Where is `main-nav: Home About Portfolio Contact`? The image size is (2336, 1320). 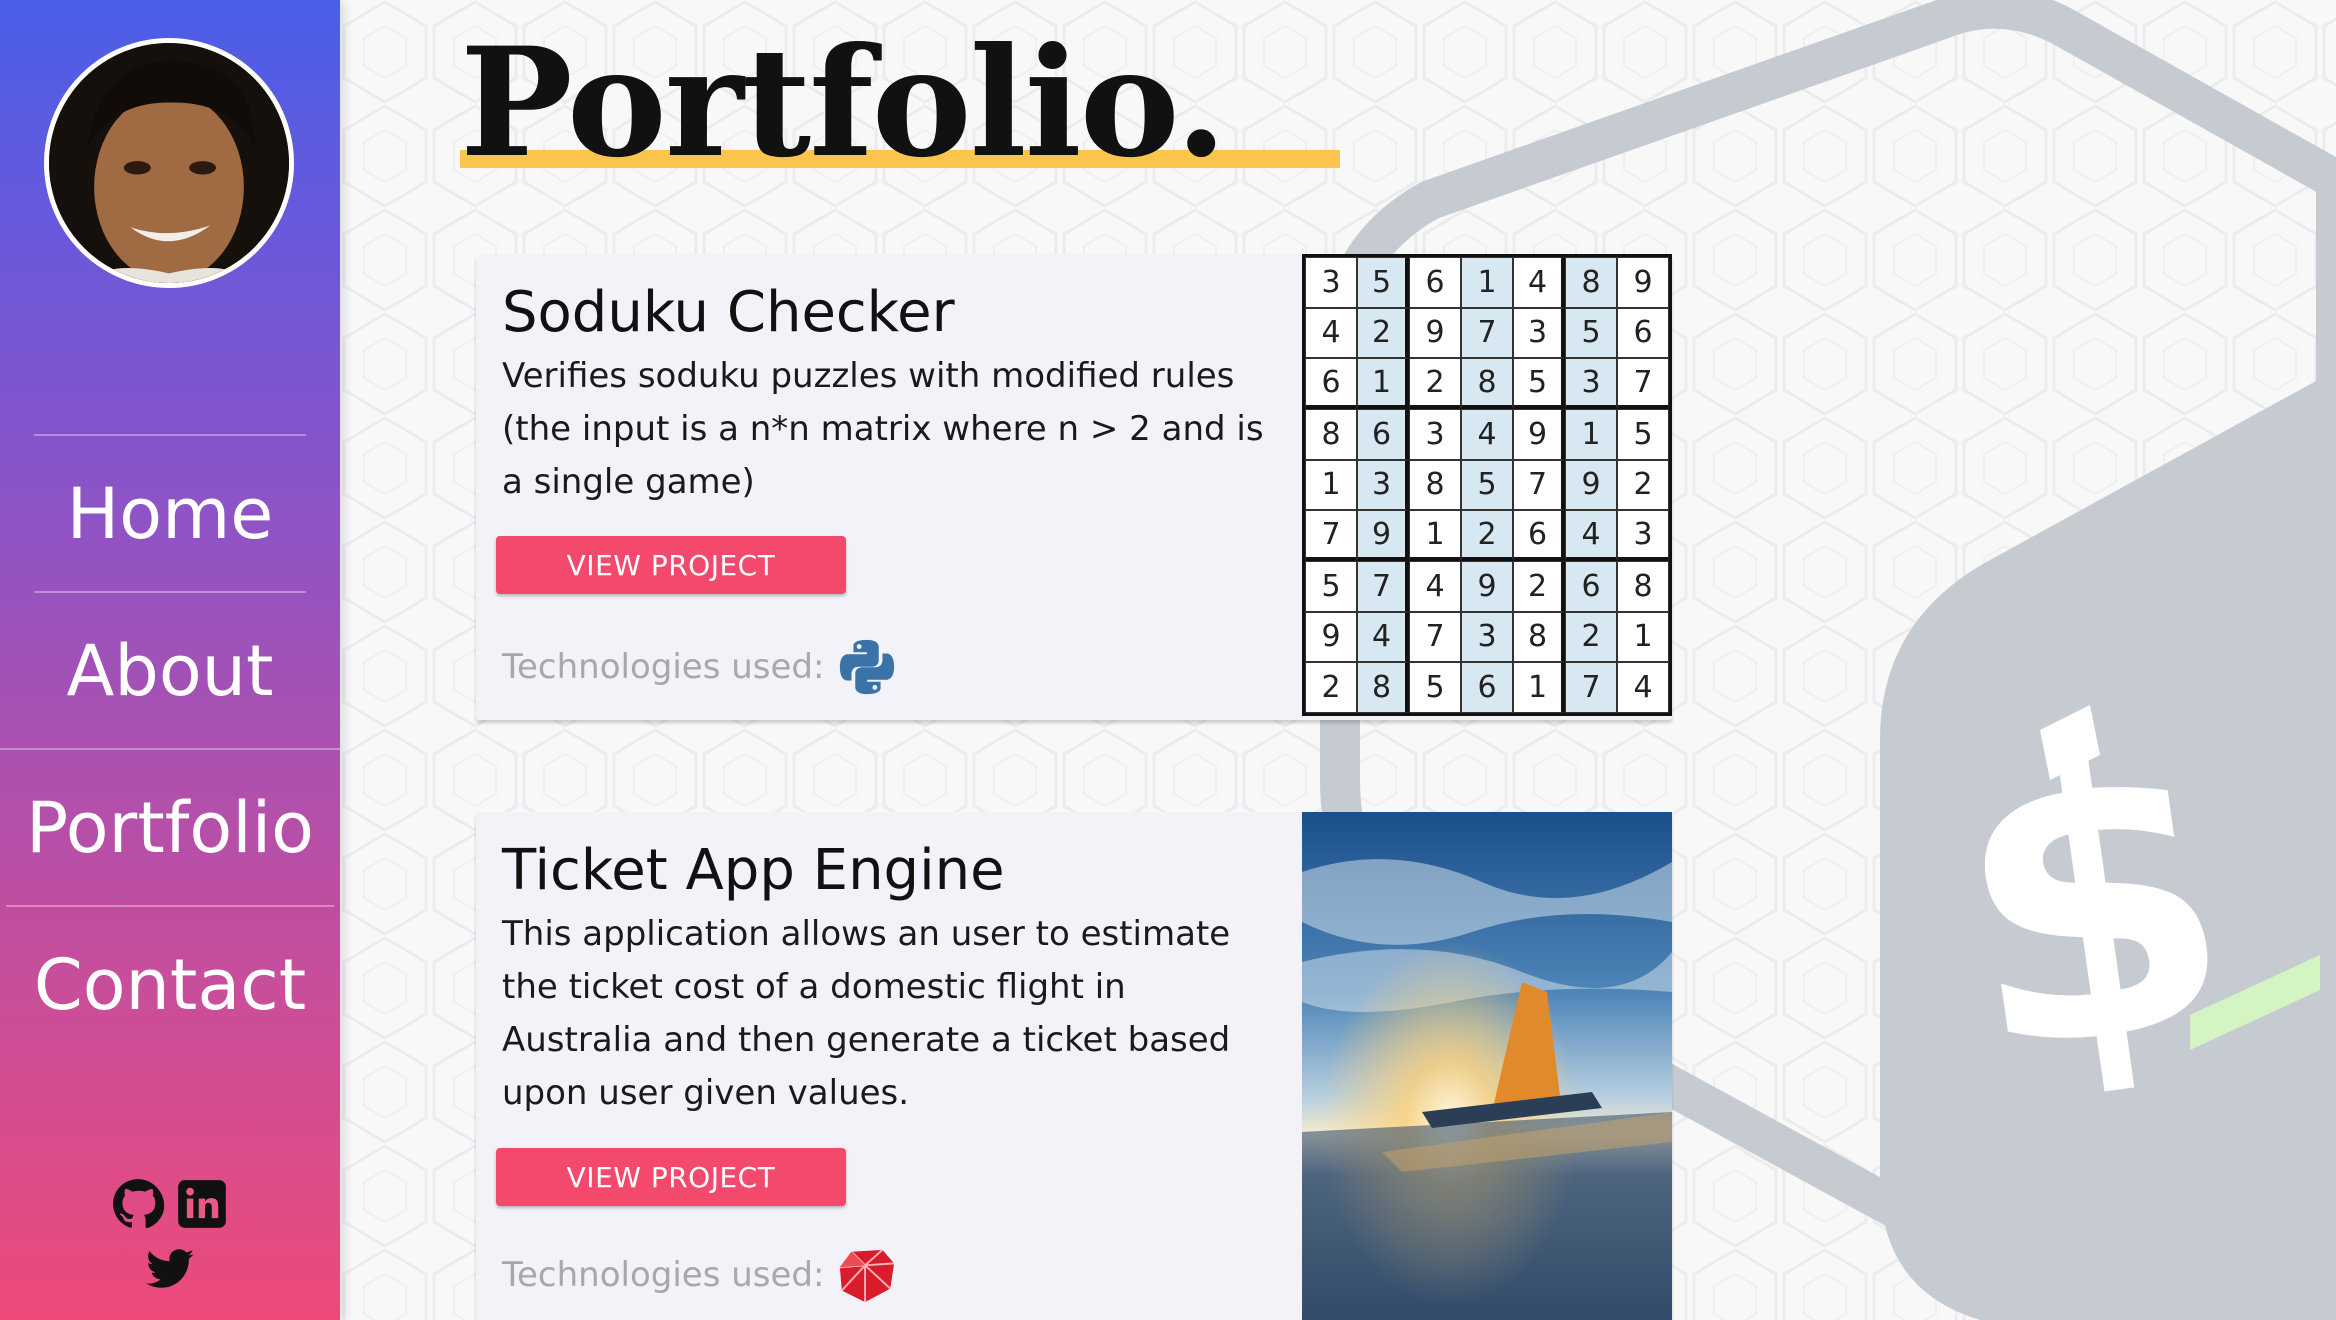 main-nav: Home About Portfolio Contact is located at coordinates (170, 748).